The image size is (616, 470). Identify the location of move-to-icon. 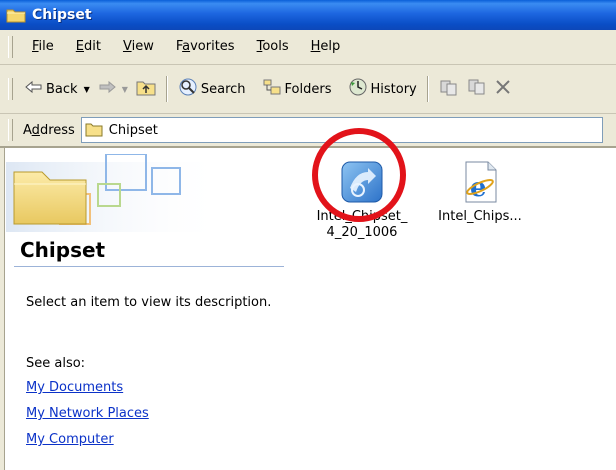
(449, 89).